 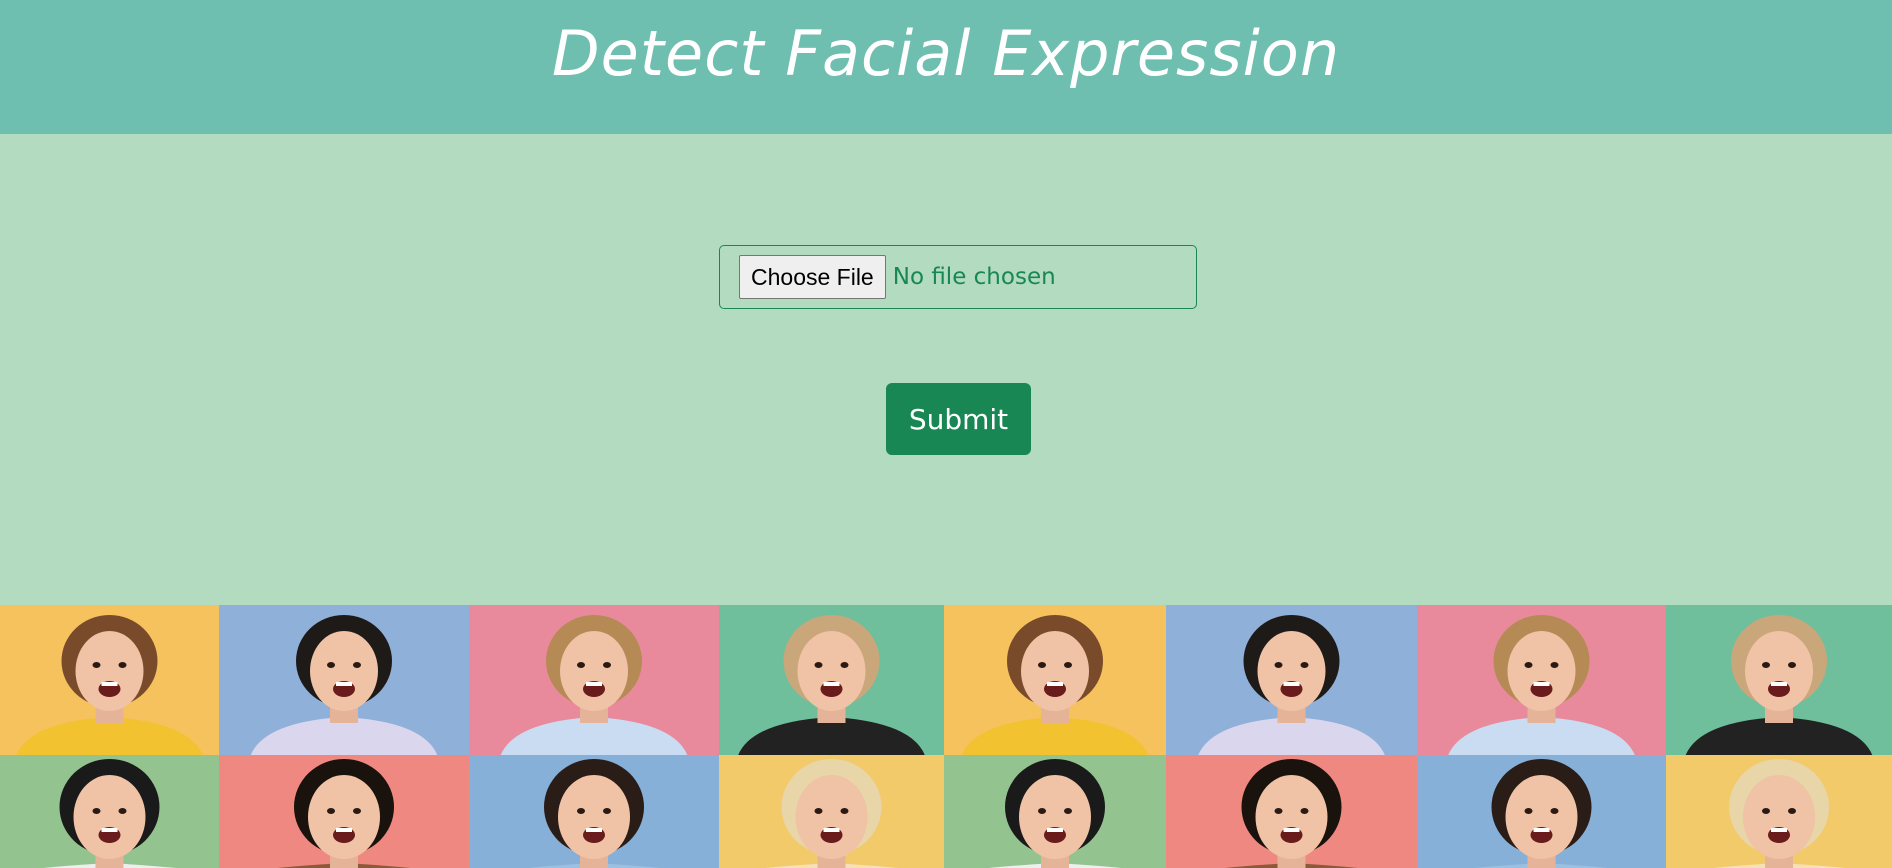 I want to click on file-input: Choose File No file chosen, so click(x=958, y=277).